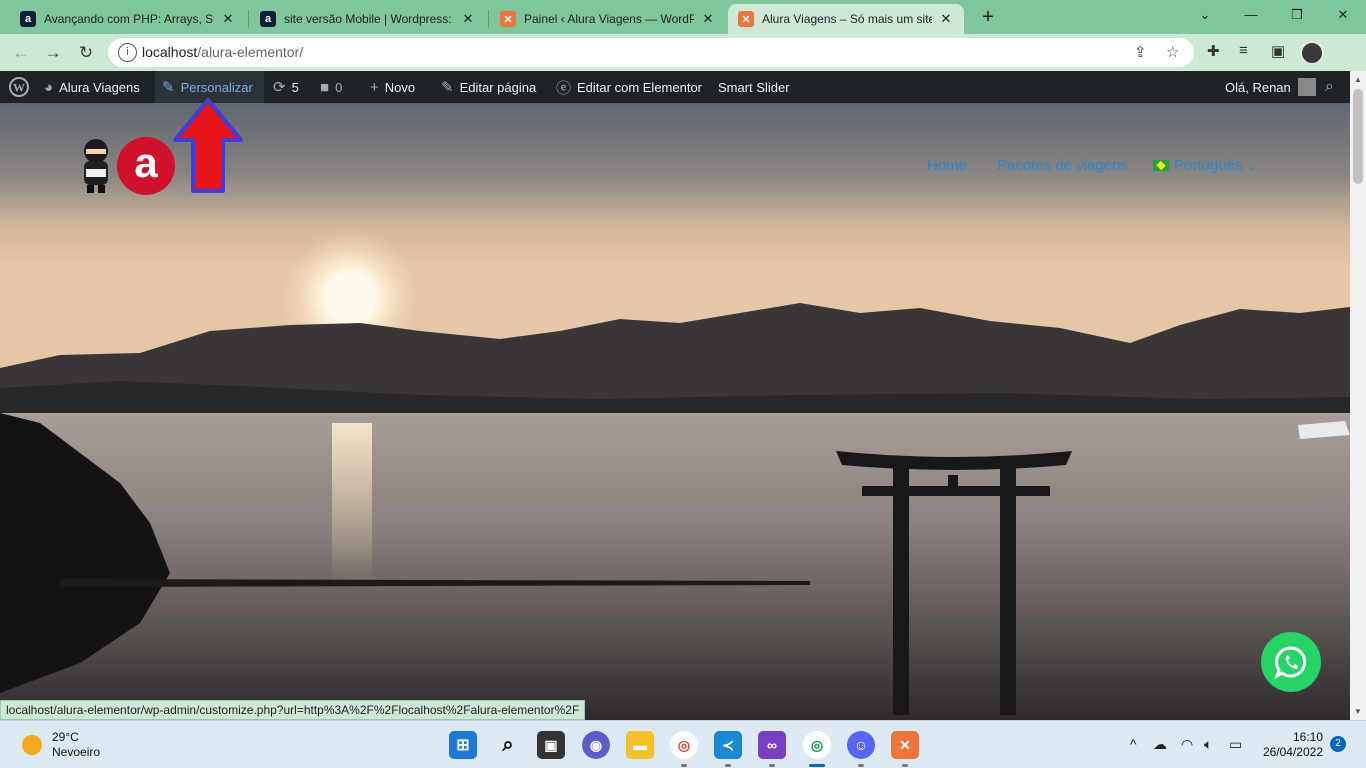 The height and width of the screenshot is (768, 1366). Describe the element at coordinates (1251, 15) in the screenshot. I see `minimize-button: —` at that location.